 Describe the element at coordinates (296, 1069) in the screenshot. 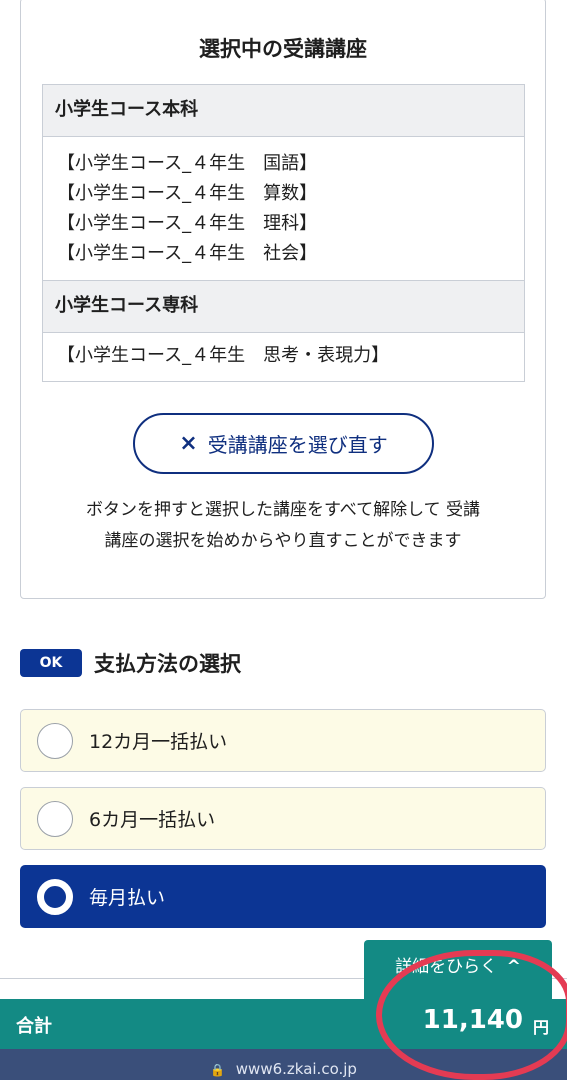

I see `url-text: www6.zkai.co.jp` at that location.